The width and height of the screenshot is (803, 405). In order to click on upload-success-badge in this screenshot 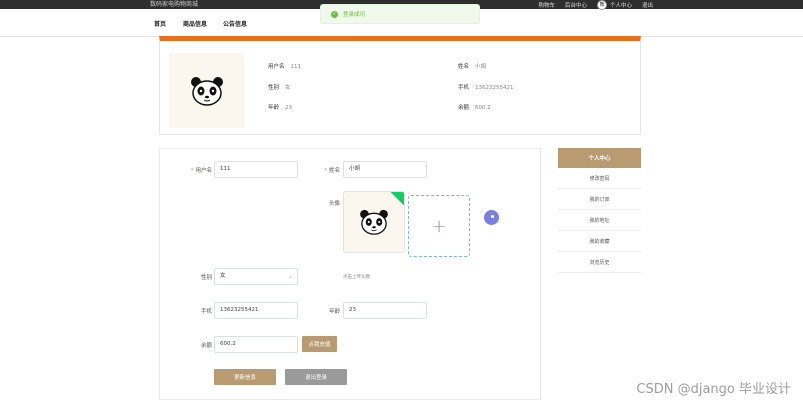, I will do `click(396, 199)`.